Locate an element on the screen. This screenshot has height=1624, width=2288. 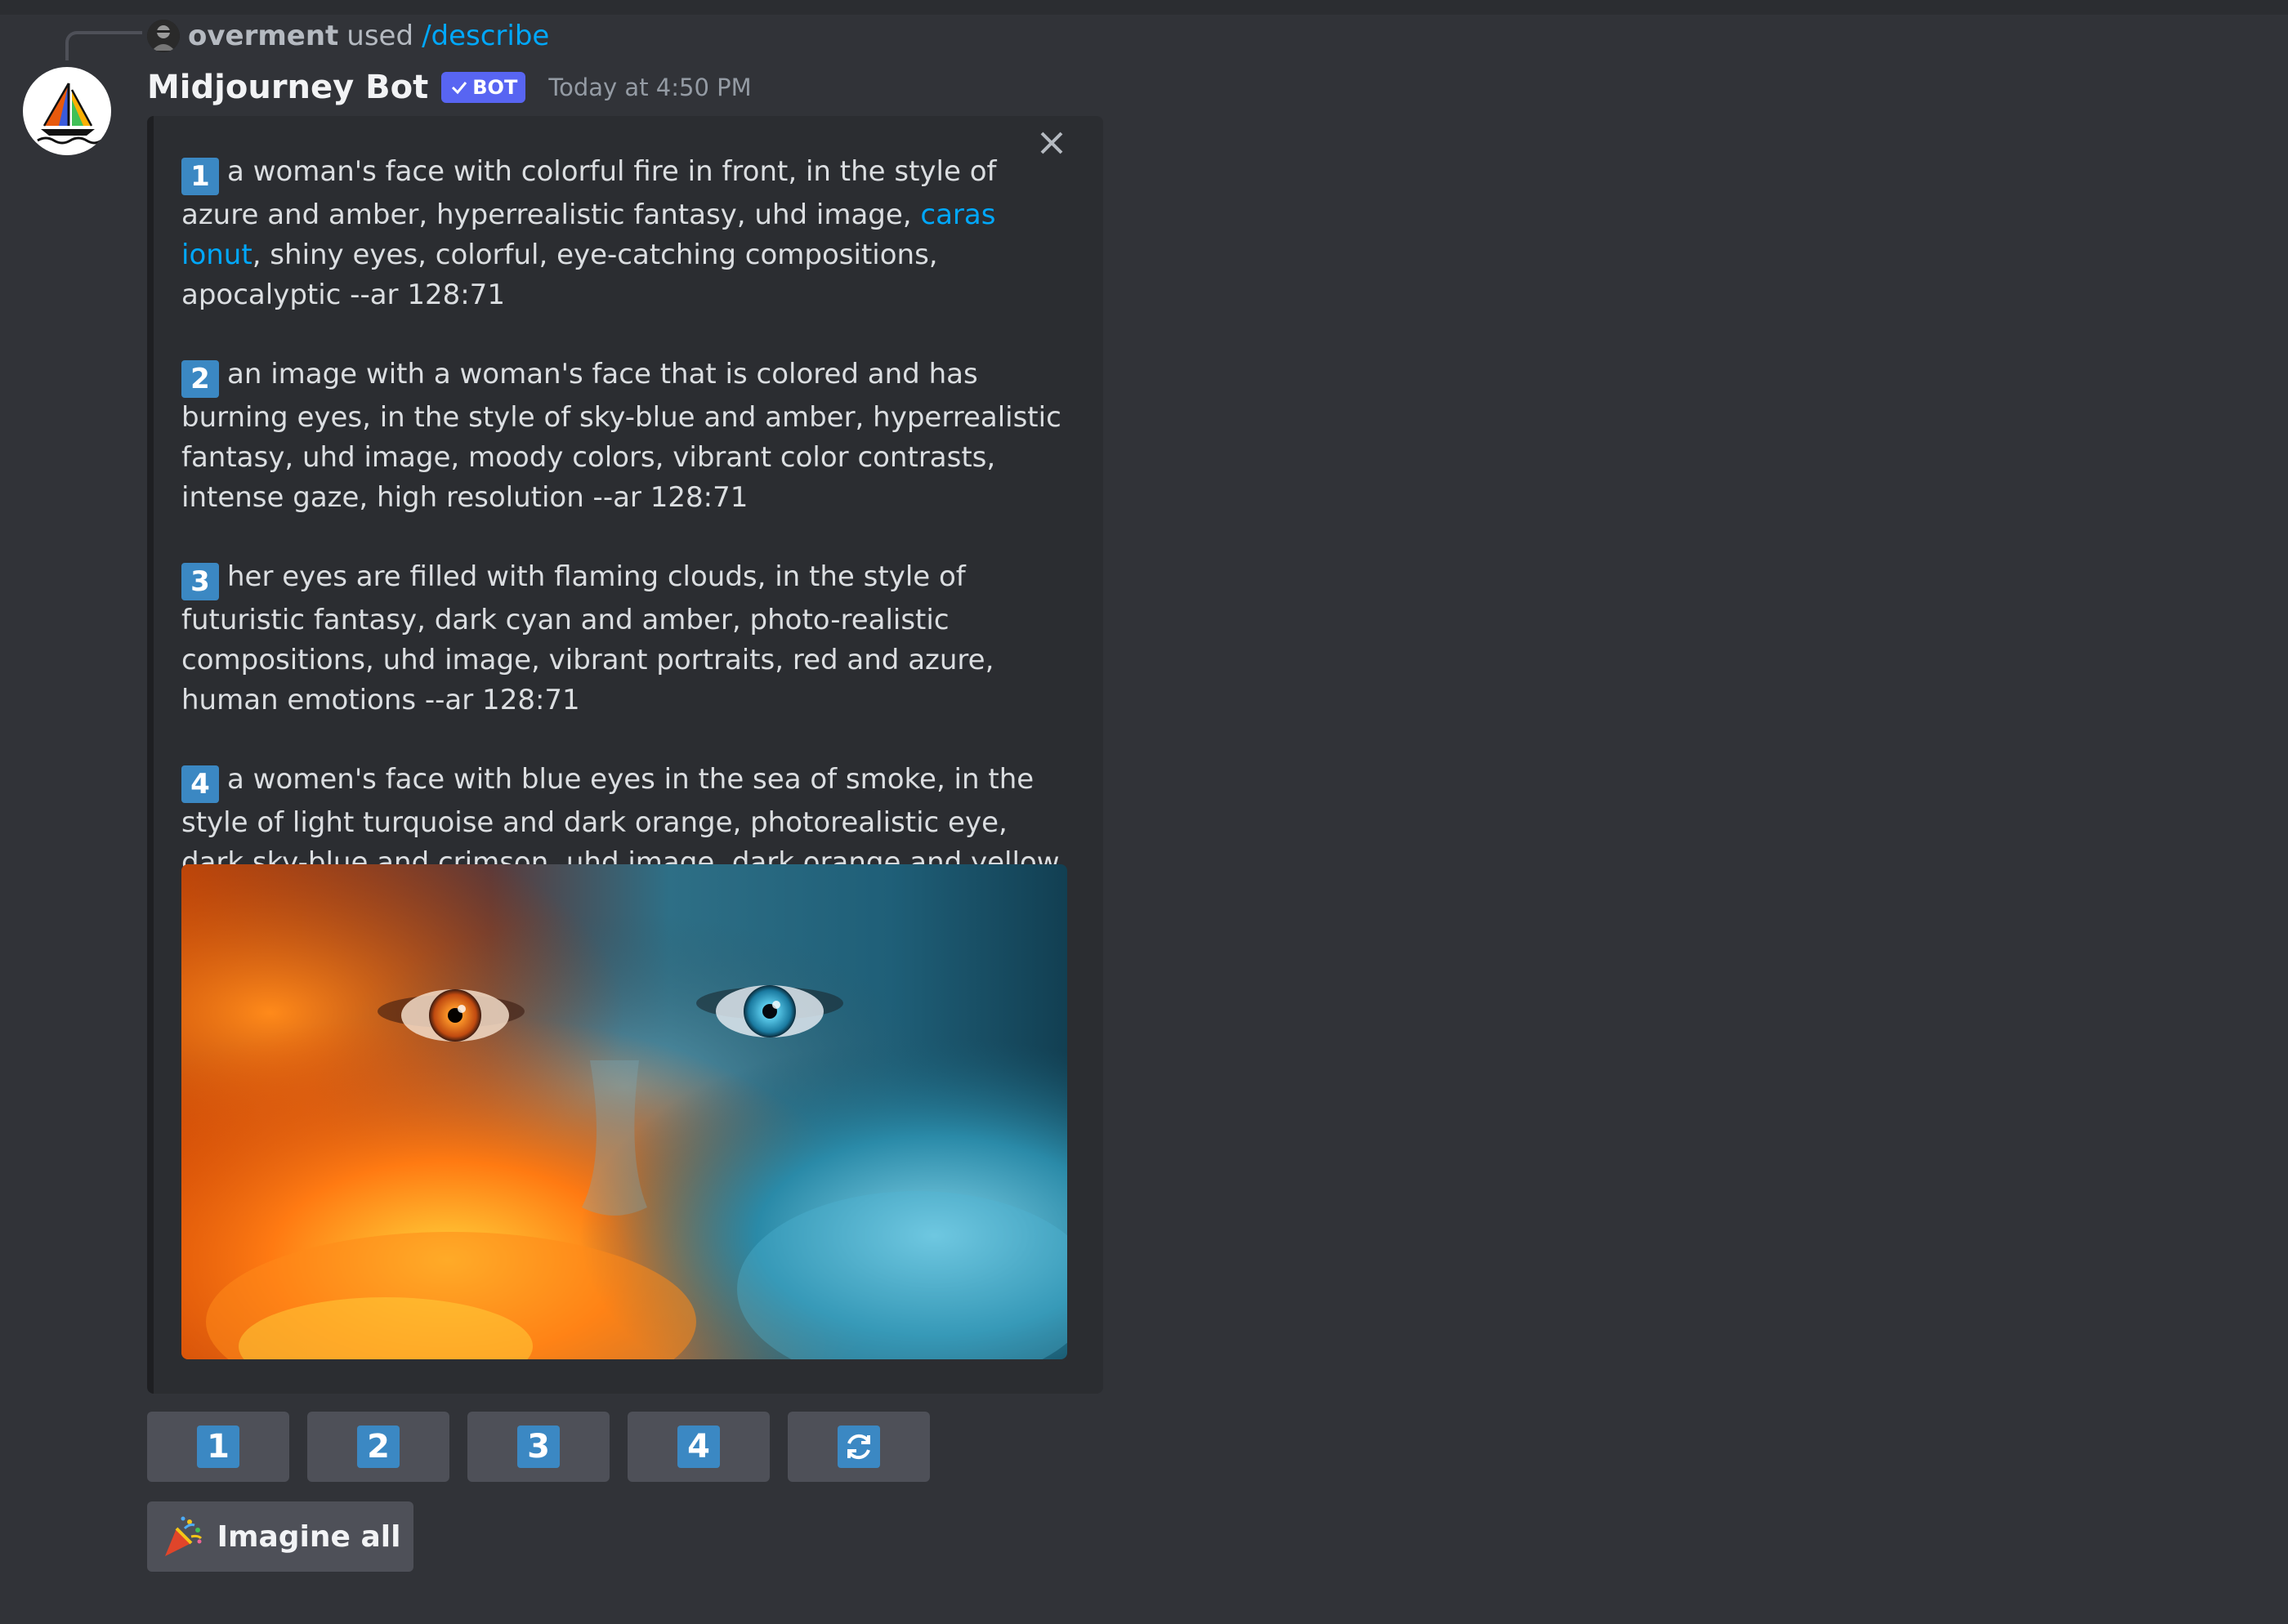
bot-avatar is located at coordinates (67, 111).